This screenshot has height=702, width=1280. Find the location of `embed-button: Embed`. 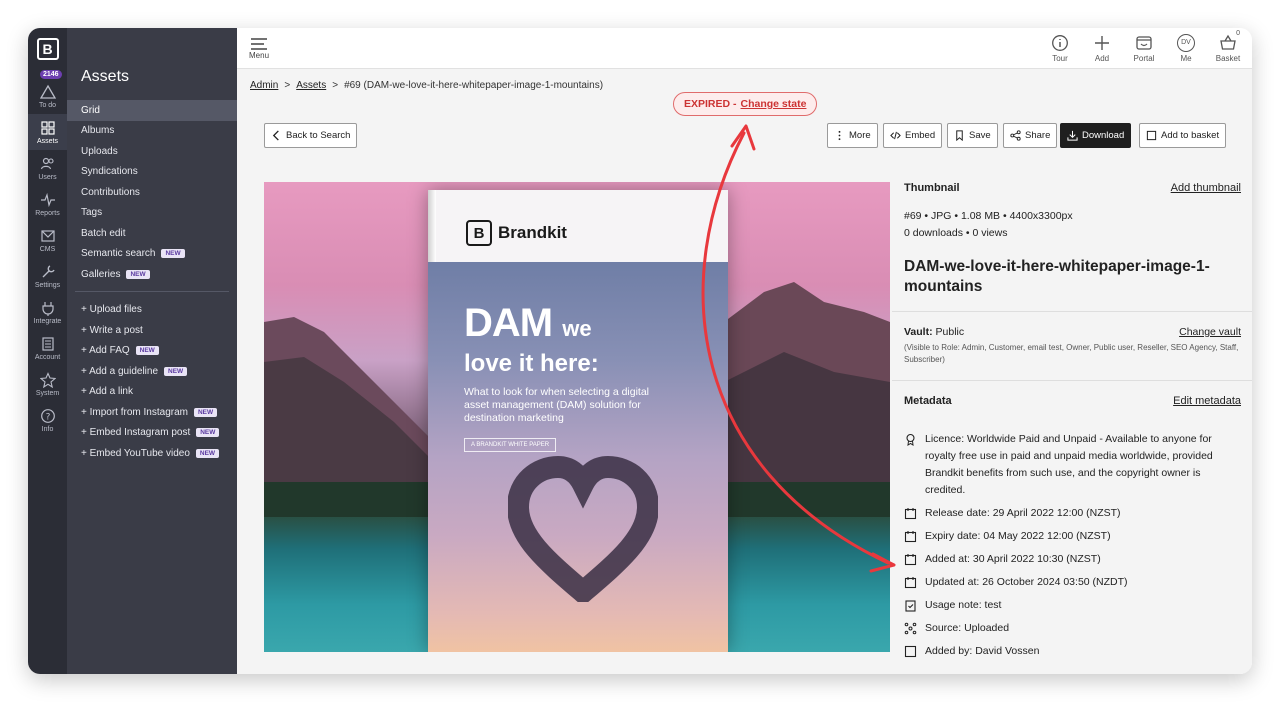

embed-button: Embed is located at coordinates (913, 135).